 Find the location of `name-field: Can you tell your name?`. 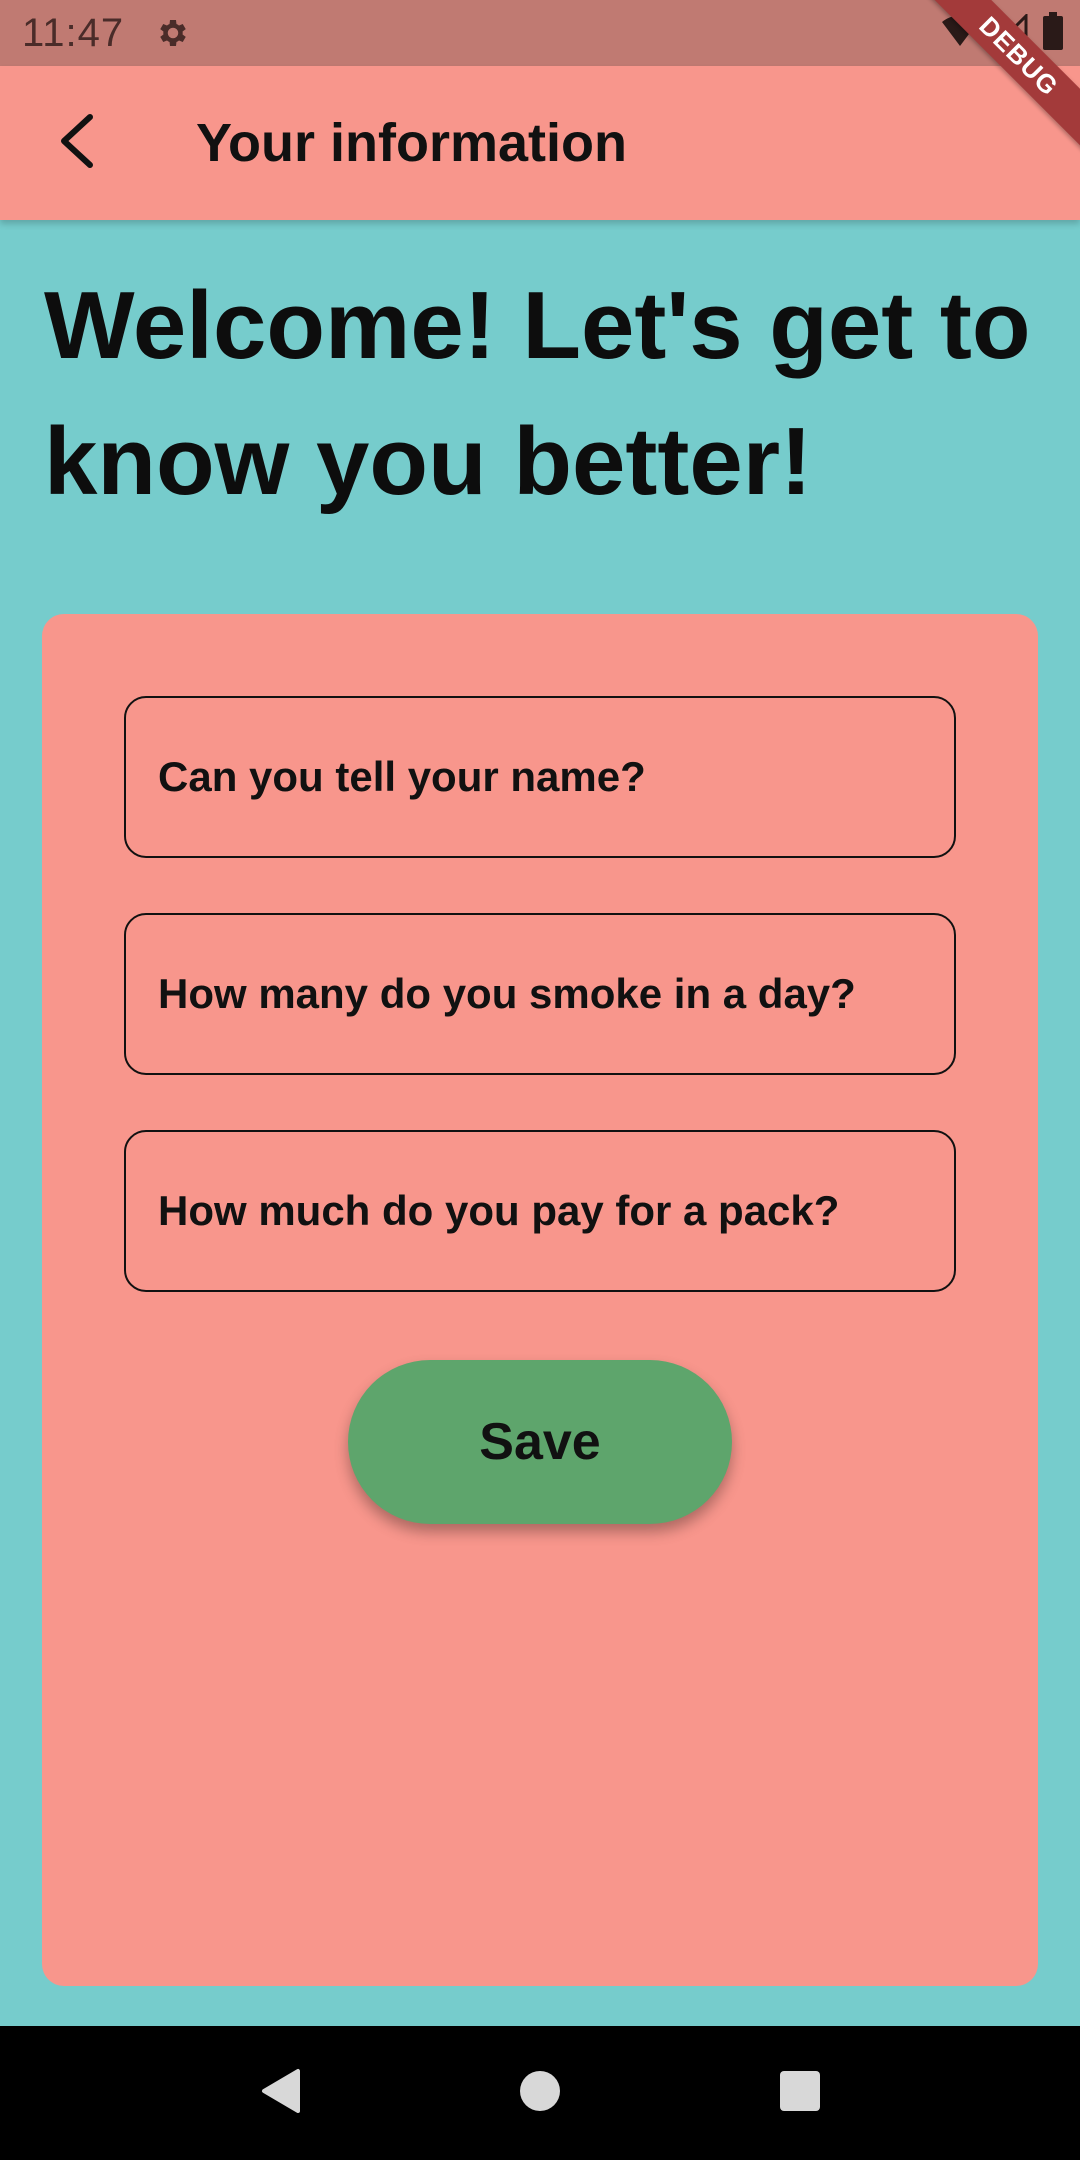

name-field: Can you tell your name? is located at coordinates (540, 777).